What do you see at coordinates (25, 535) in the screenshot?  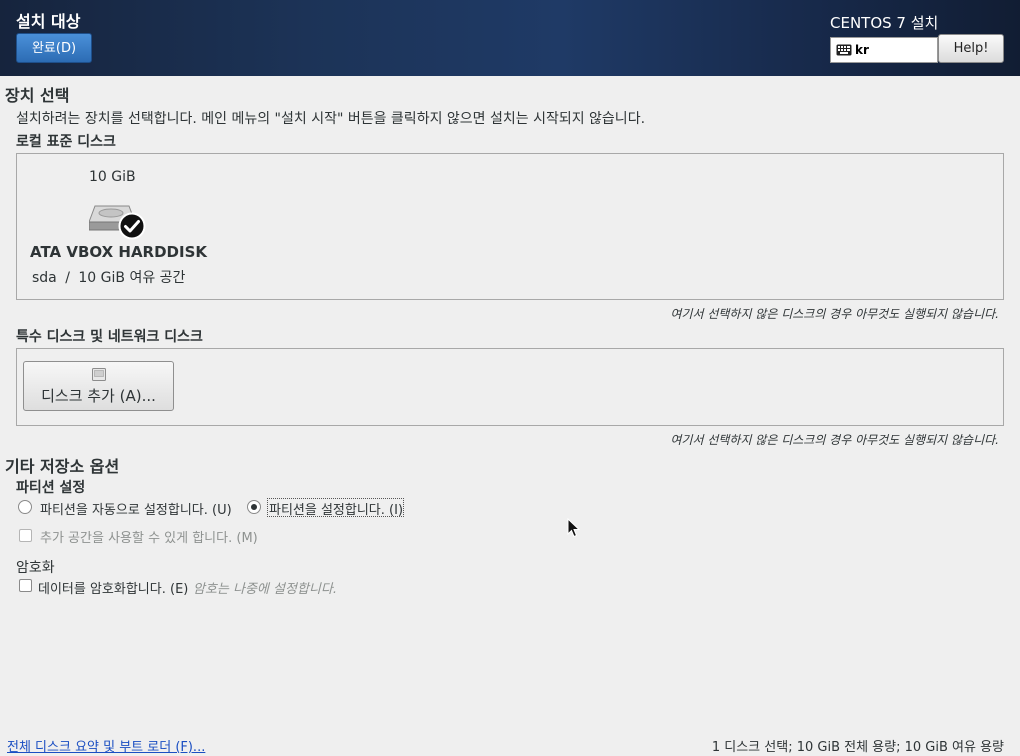 I see `extra-space-checkbox` at bounding box center [25, 535].